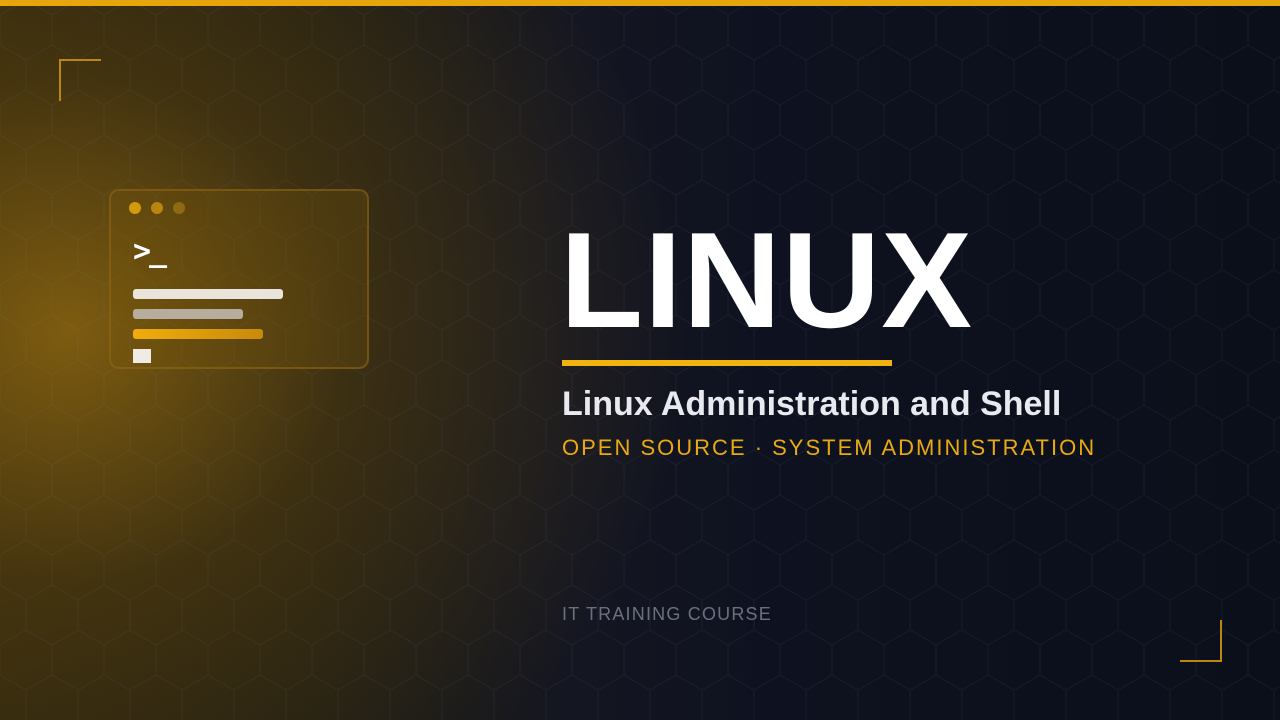  What do you see at coordinates (727, 363) in the screenshot?
I see `title-underline` at bounding box center [727, 363].